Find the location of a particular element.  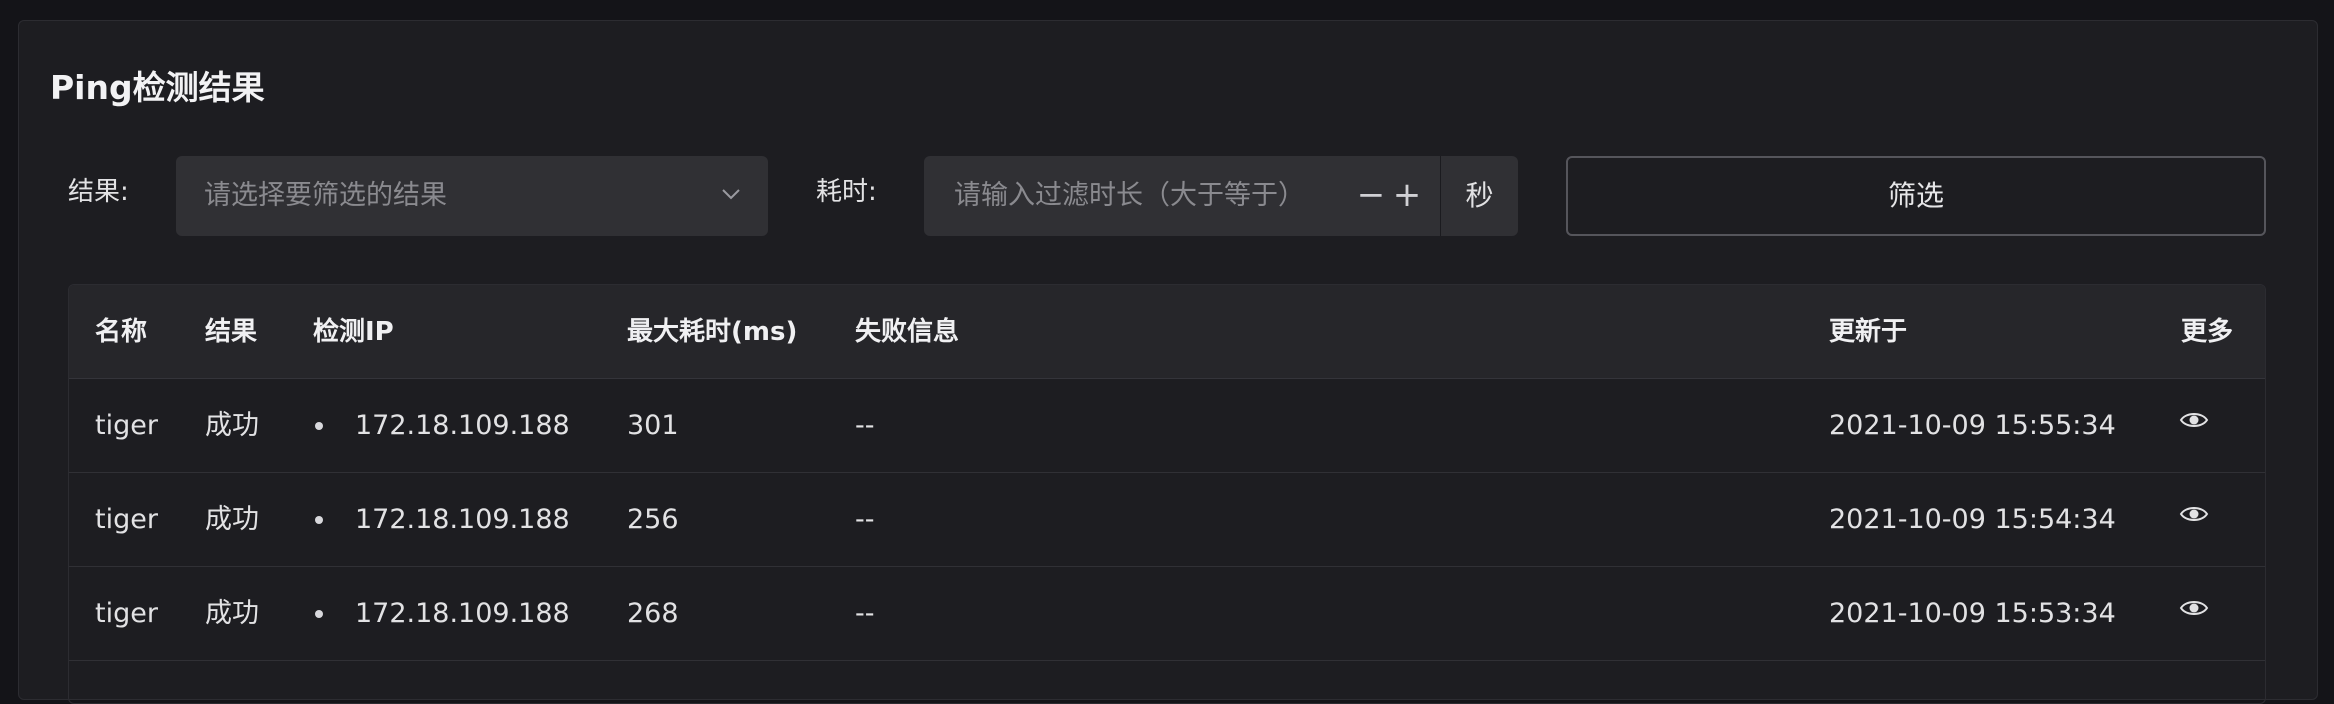

column-header-result: 结果 is located at coordinates (231, 332).